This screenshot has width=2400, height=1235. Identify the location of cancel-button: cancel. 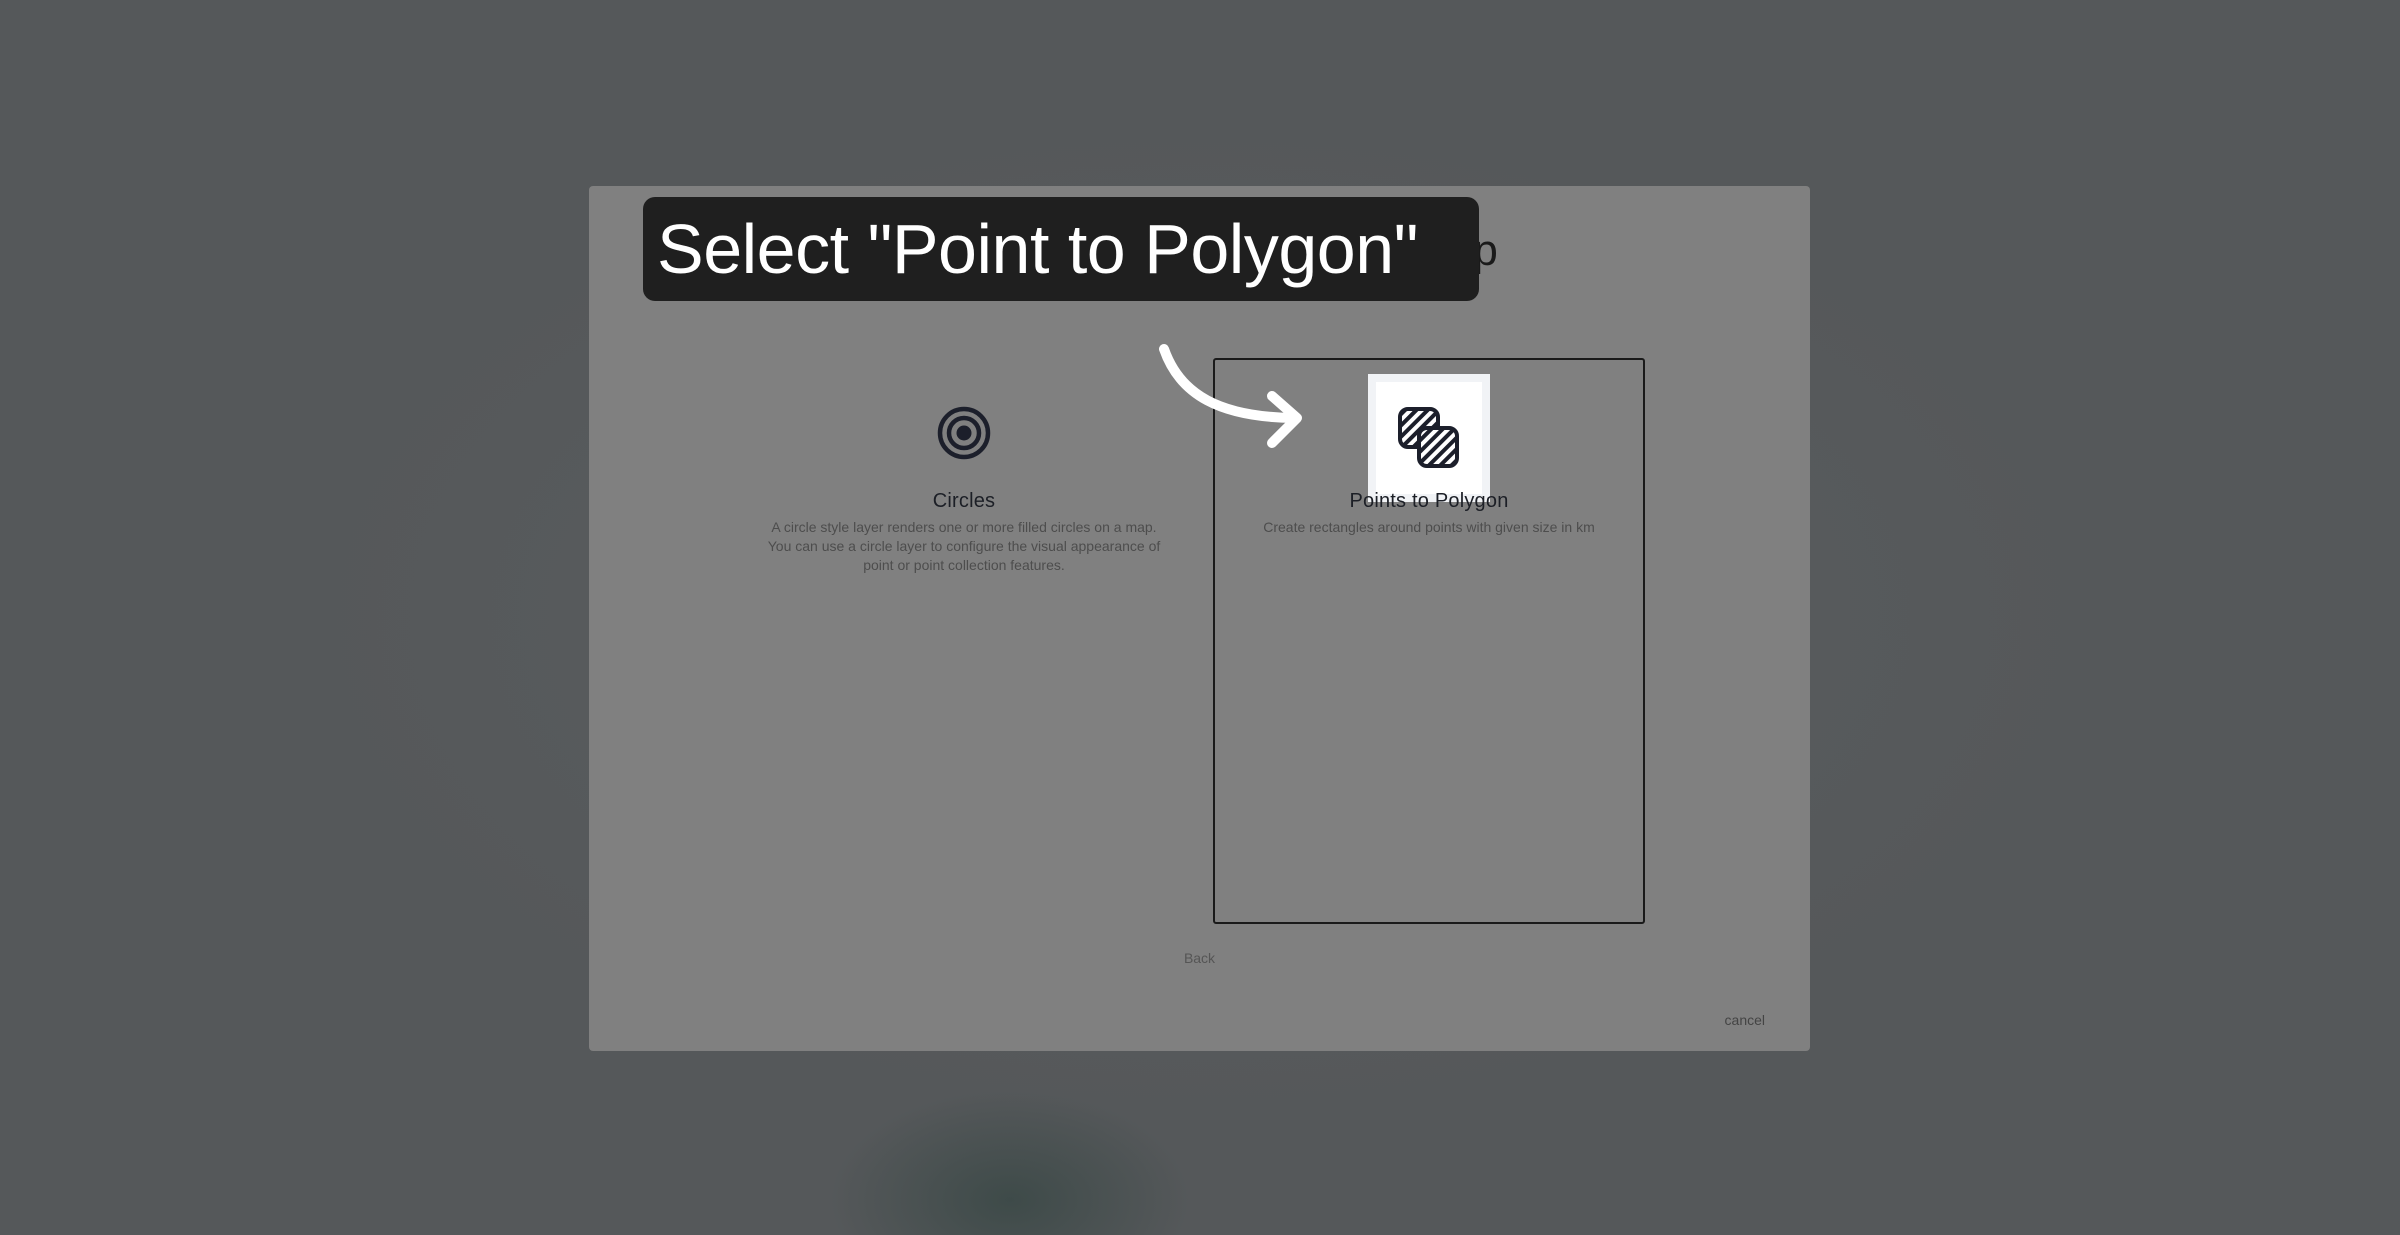
(1745, 1020).